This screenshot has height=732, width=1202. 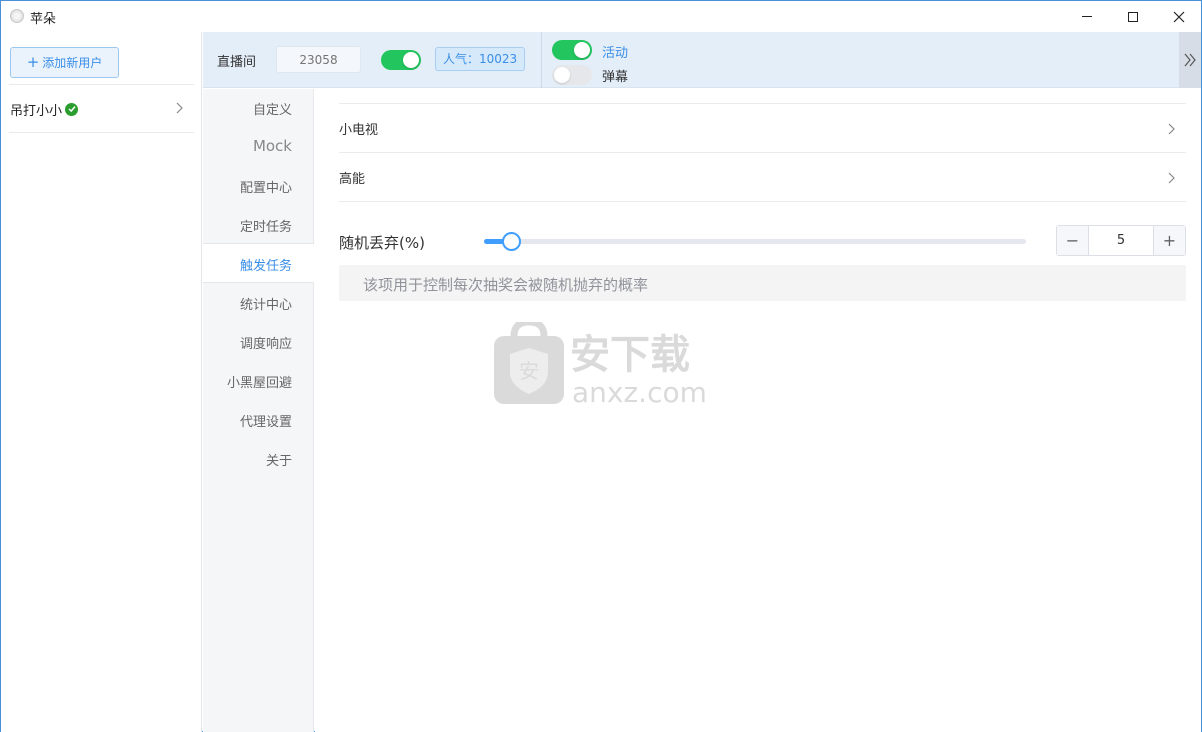 What do you see at coordinates (359, 130) in the screenshot?
I see `row-label: 小电视` at bounding box center [359, 130].